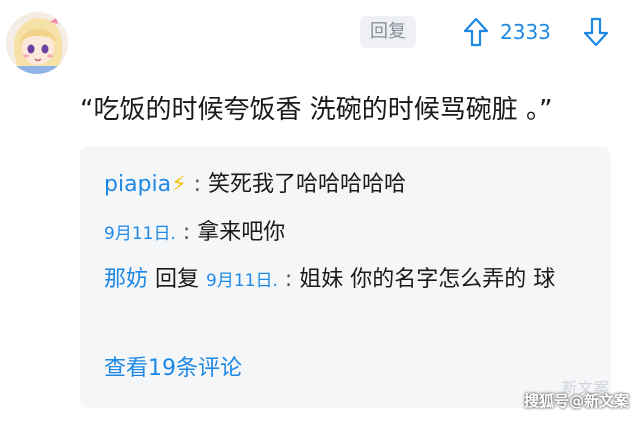 The height and width of the screenshot is (421, 641). What do you see at coordinates (525, 32) in the screenshot?
I see `vote-score: 2333` at bounding box center [525, 32].